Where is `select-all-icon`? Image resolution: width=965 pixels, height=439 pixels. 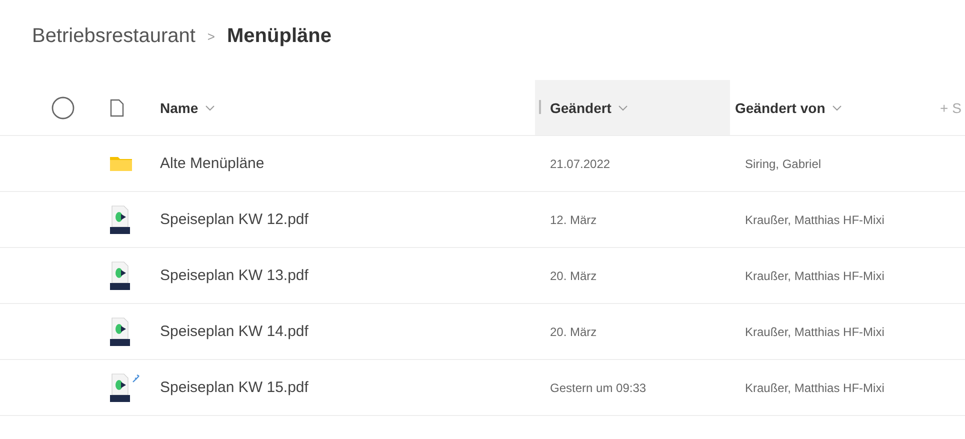
select-all-icon is located at coordinates (62, 108).